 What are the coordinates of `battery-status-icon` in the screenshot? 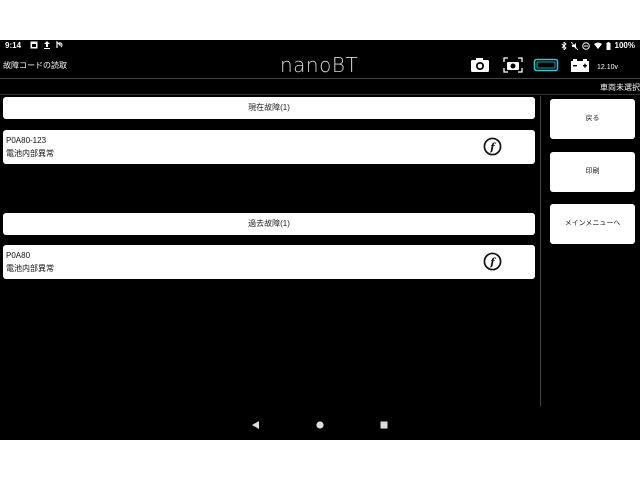 It's located at (580, 65).